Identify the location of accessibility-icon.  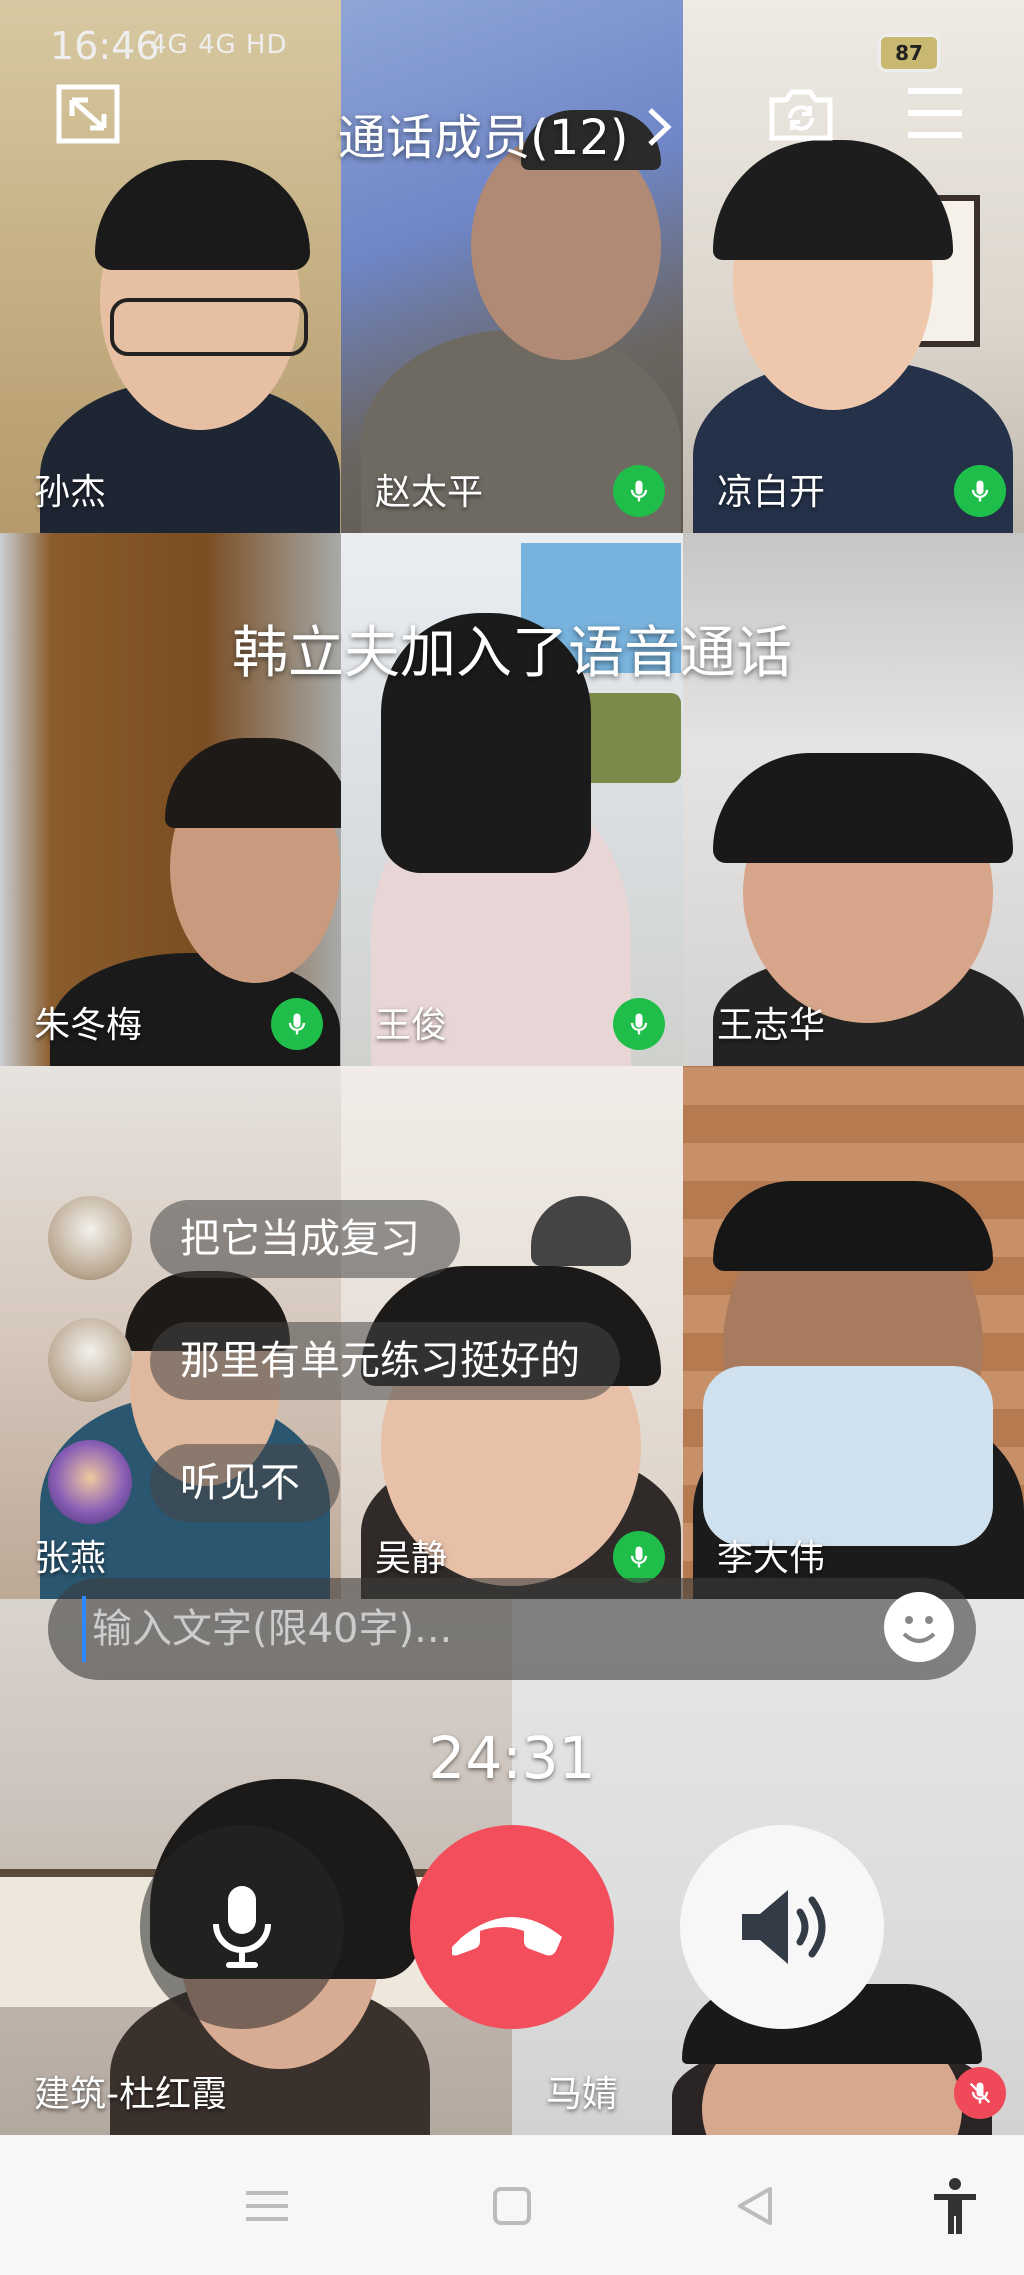
(955, 2206).